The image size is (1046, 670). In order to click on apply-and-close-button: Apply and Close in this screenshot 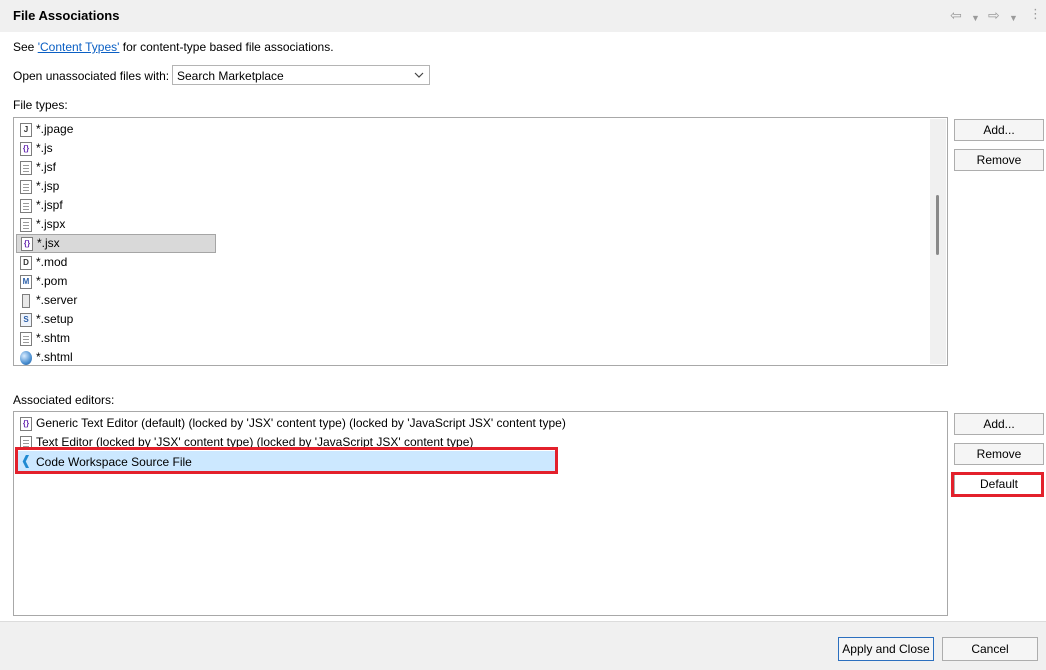, I will do `click(886, 649)`.